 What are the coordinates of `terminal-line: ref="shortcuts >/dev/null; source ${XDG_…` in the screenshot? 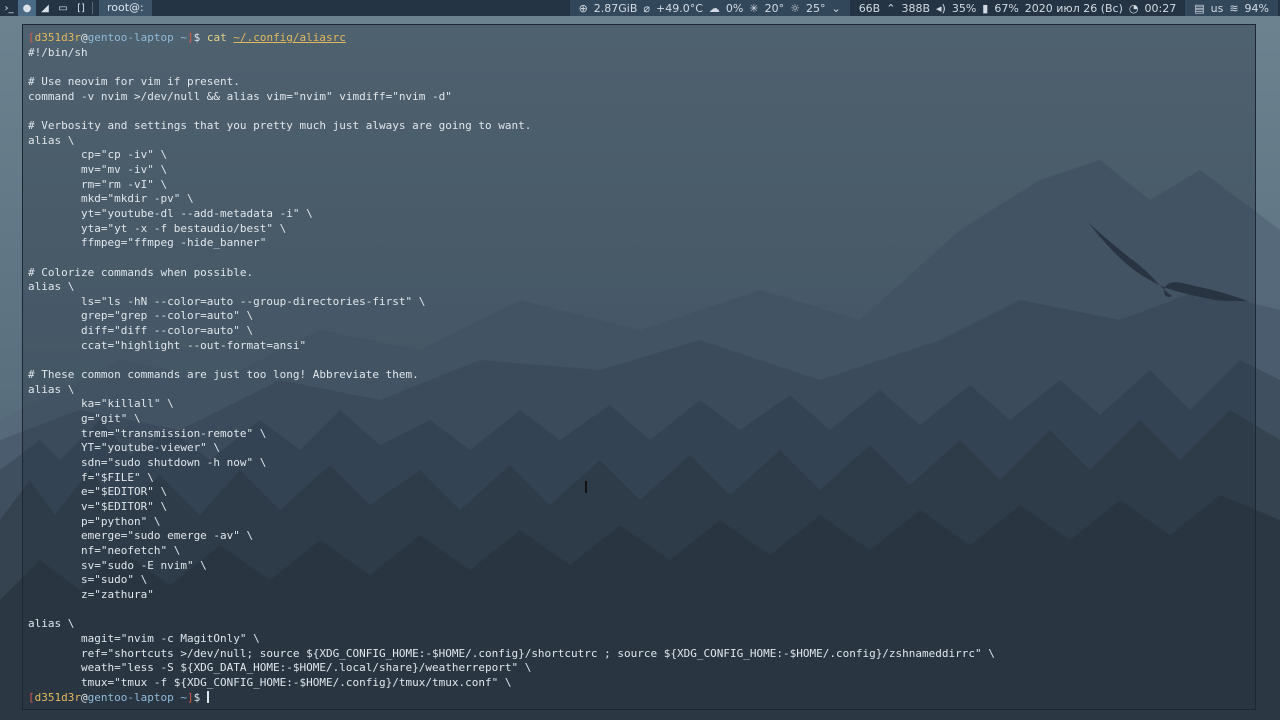 It's located at (537, 653).